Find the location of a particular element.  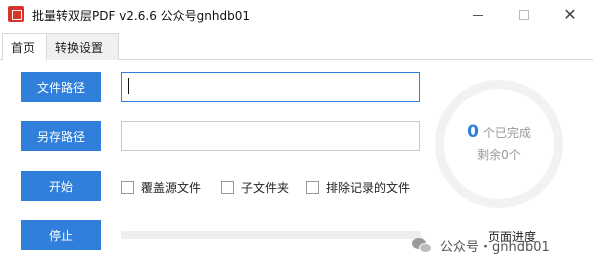

title-bar: 批量转双层PDF v2.6.6 公众号gnhdb01 ✕ is located at coordinates (296, 15).